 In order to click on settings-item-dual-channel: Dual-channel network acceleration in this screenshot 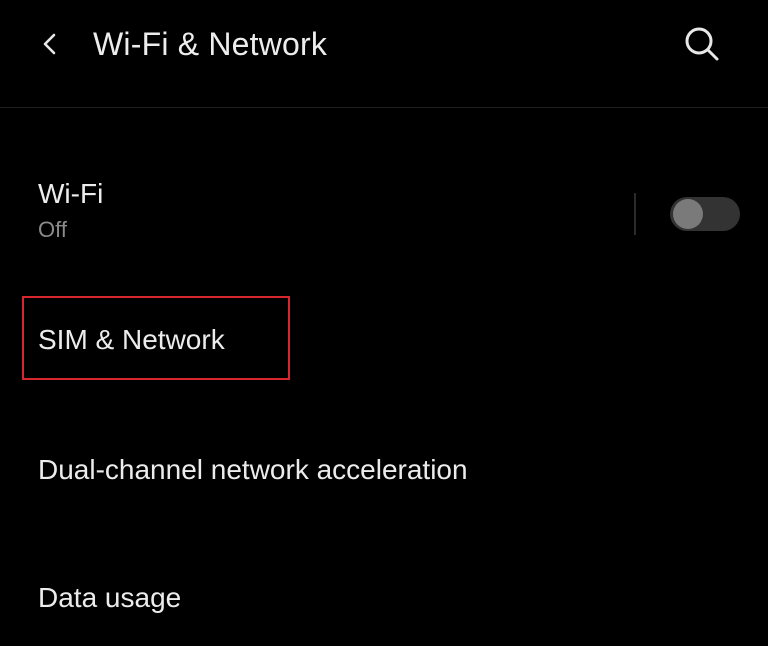, I will do `click(384, 470)`.